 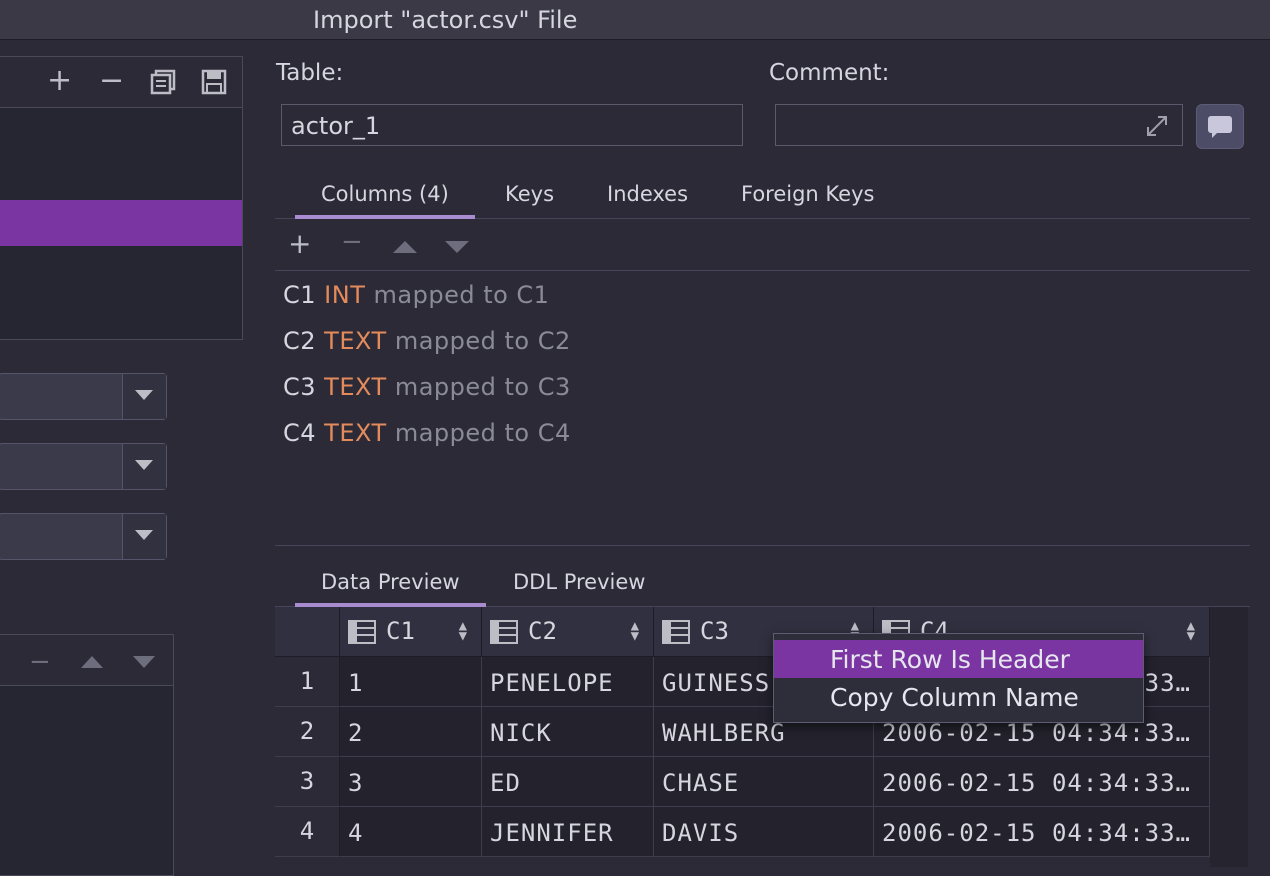 What do you see at coordinates (762, 545) in the screenshot?
I see `section-divider` at bounding box center [762, 545].